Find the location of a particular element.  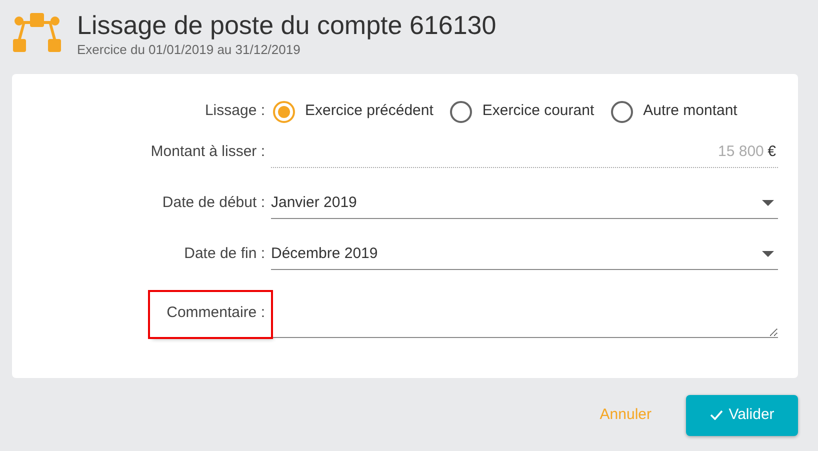

option-label: Exercice précédent is located at coordinates (369, 111).